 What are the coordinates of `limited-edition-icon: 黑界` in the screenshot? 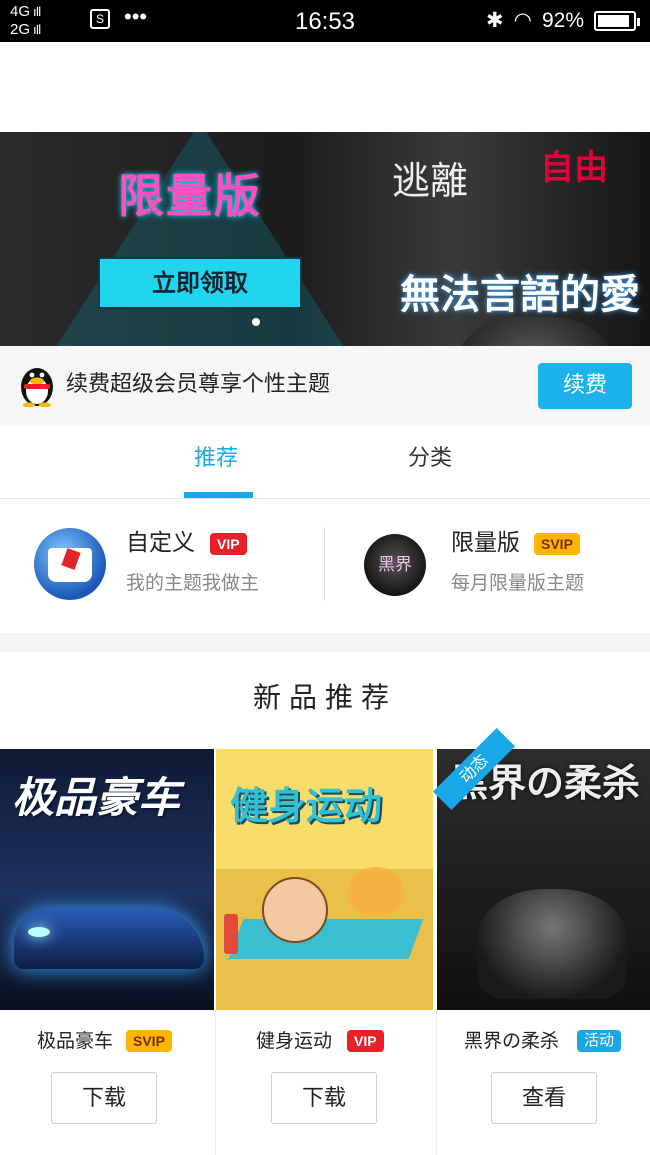 It's located at (395, 565).